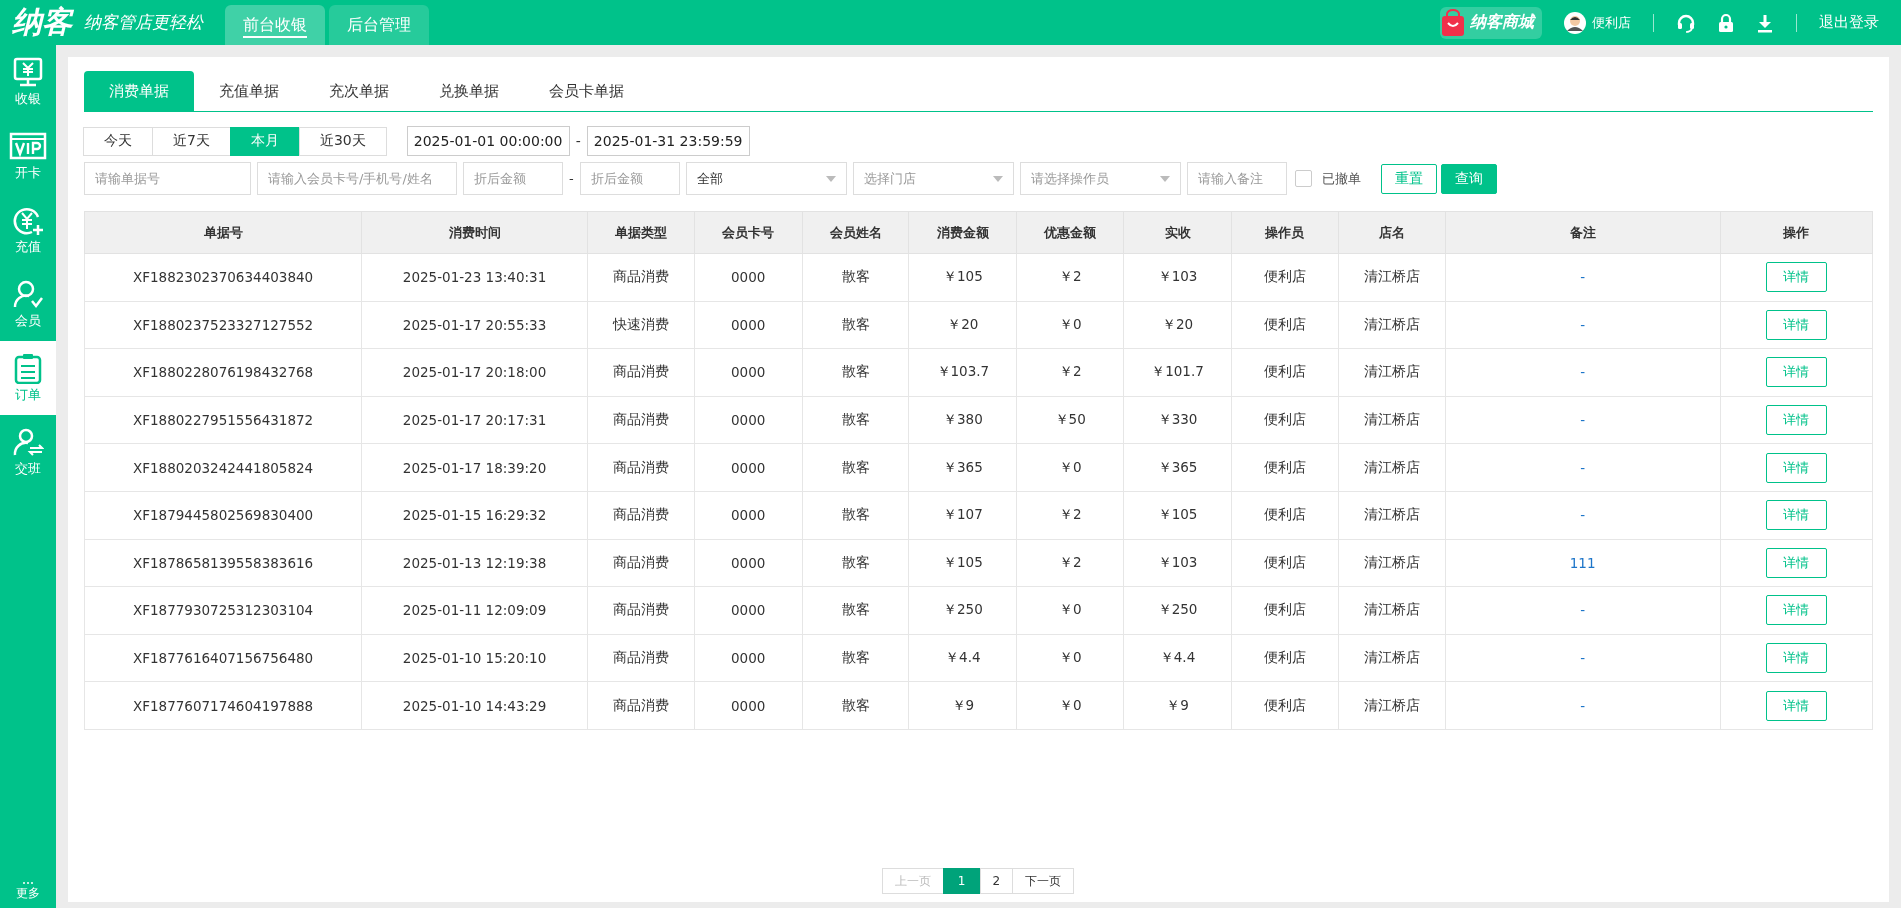  I want to click on page-button: 2, so click(996, 881).